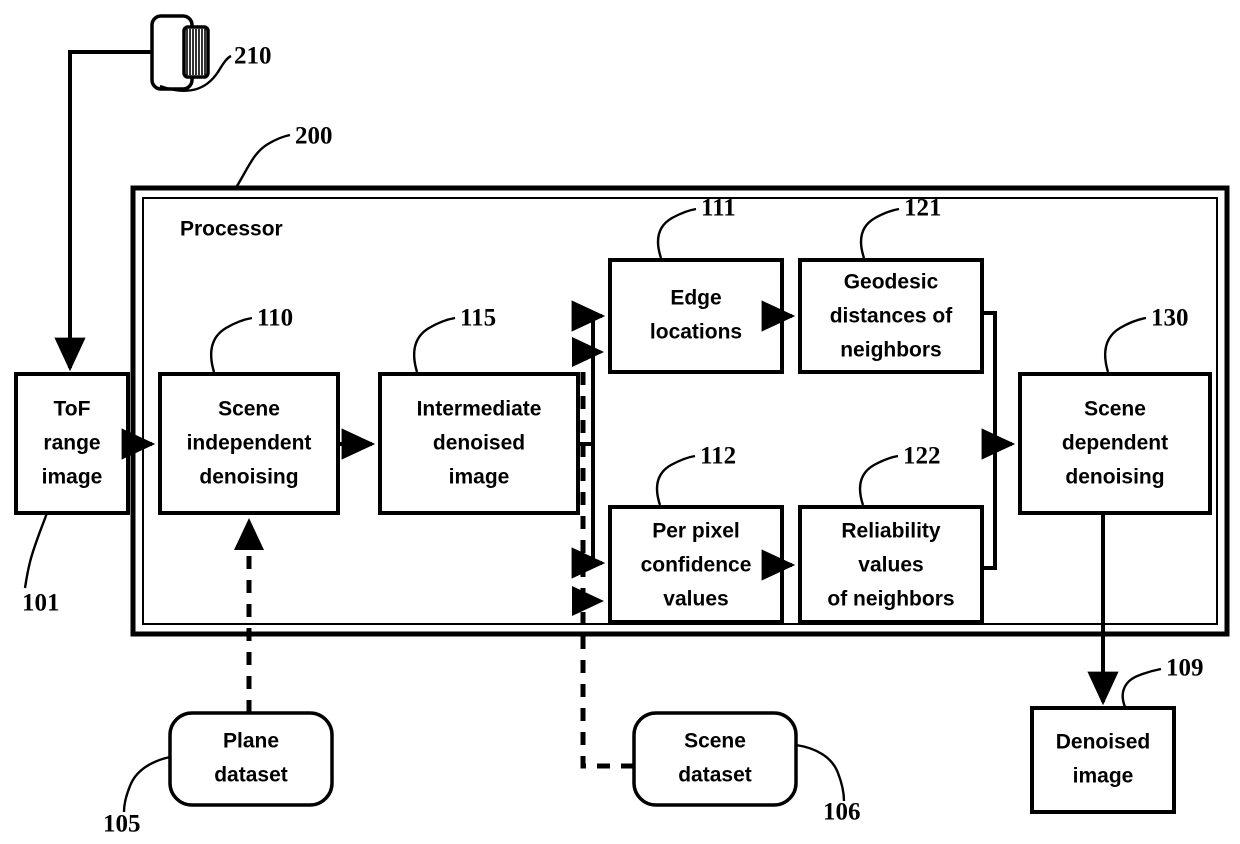 The height and width of the screenshot is (844, 1240). I want to click on block-edge-locations, so click(696, 316).